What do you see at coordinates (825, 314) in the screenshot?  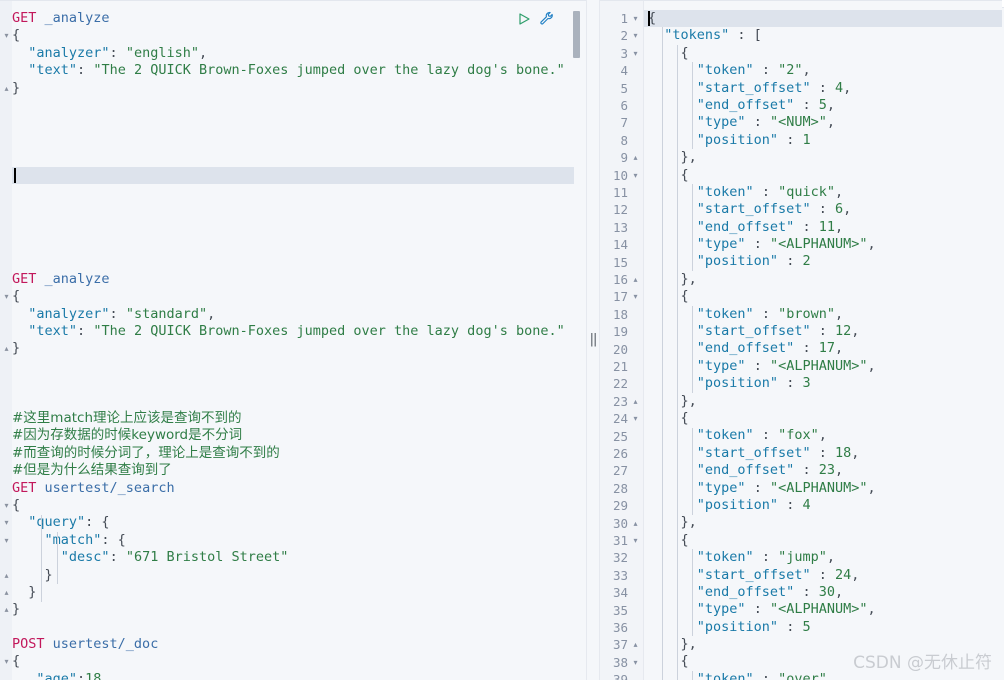 I see `response-line: "token" : "brown",` at bounding box center [825, 314].